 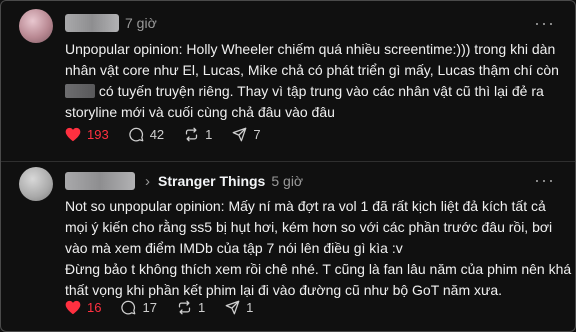 I want to click on community-name: Stranger Things, so click(x=211, y=181).